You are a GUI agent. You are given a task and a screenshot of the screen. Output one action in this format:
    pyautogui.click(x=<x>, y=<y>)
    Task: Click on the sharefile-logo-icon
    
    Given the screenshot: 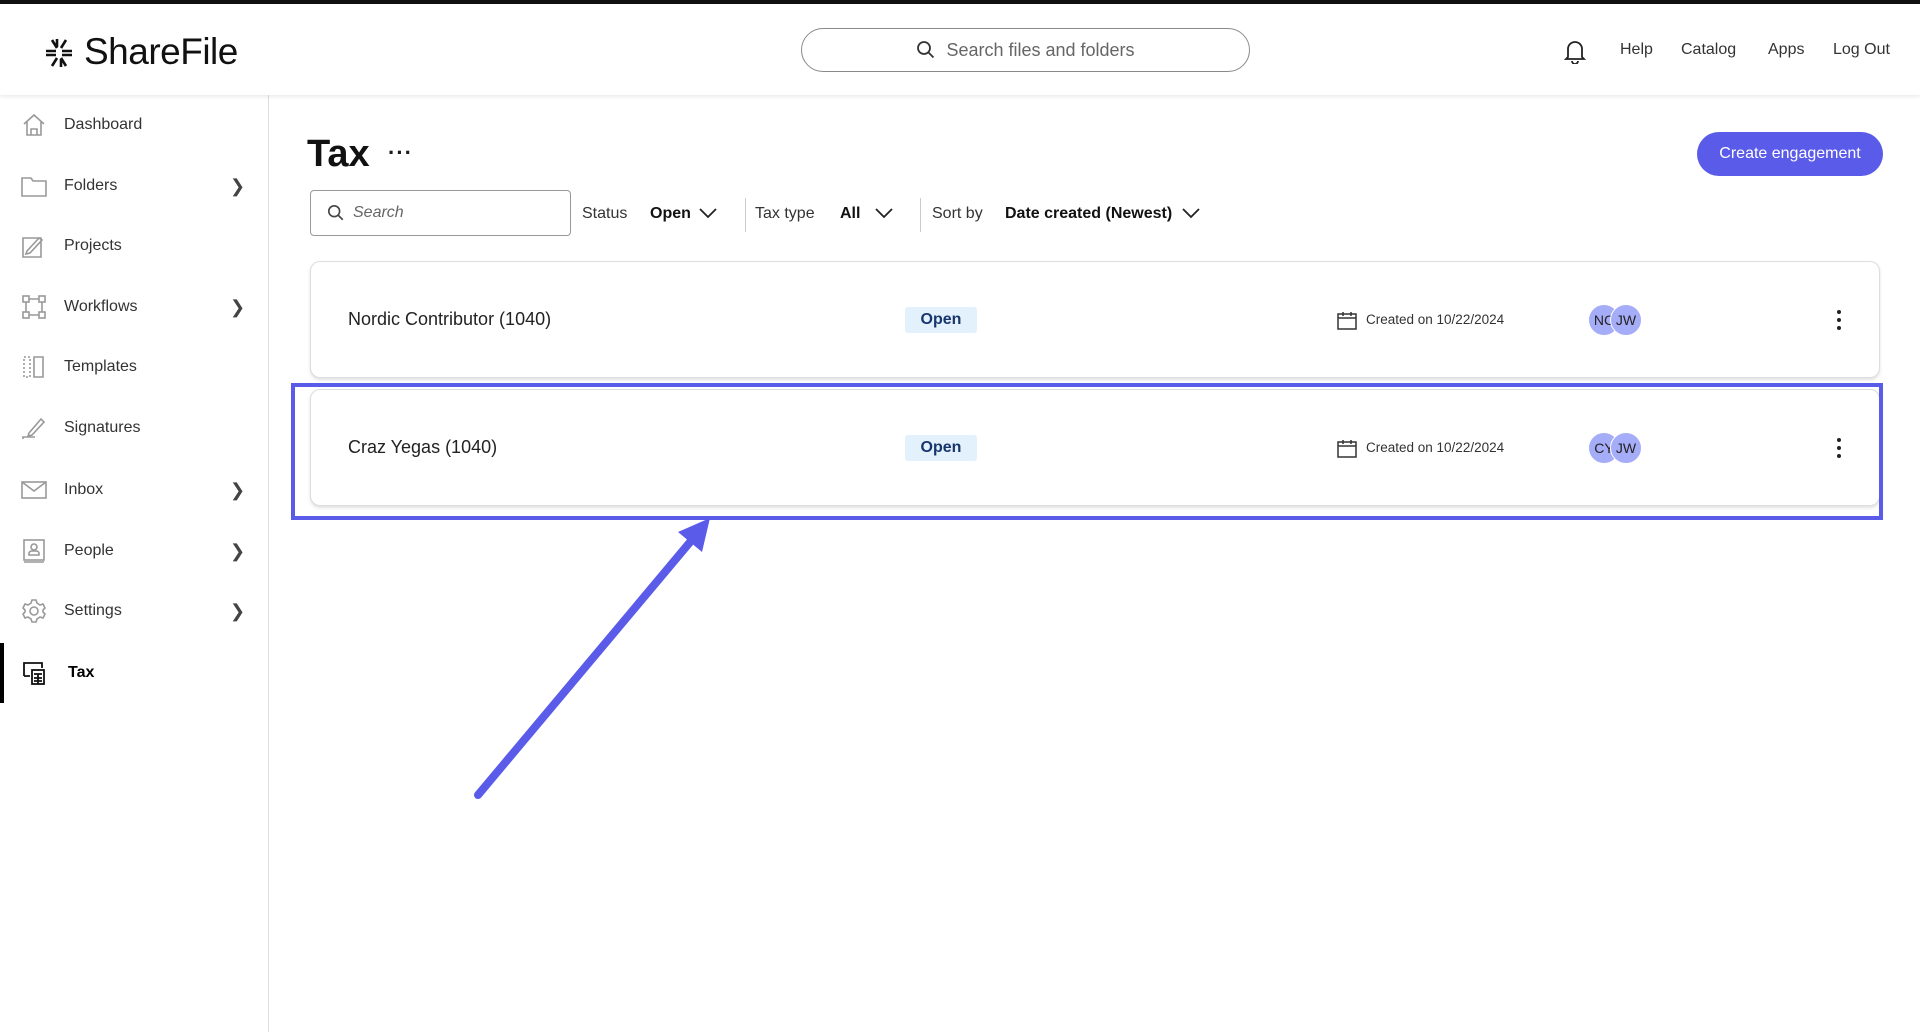 What is the action you would take?
    pyautogui.click(x=59, y=53)
    